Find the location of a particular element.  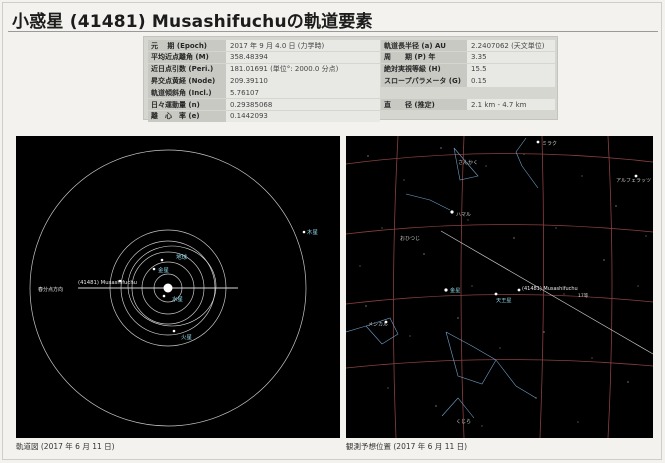

sky-caption: 観測予想位置 (2017 年 6 月 11 日) is located at coordinates (407, 446).